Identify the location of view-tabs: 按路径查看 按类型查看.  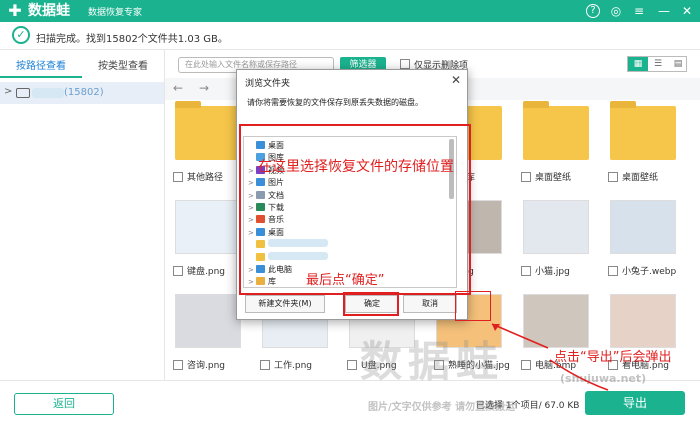
(82, 67).